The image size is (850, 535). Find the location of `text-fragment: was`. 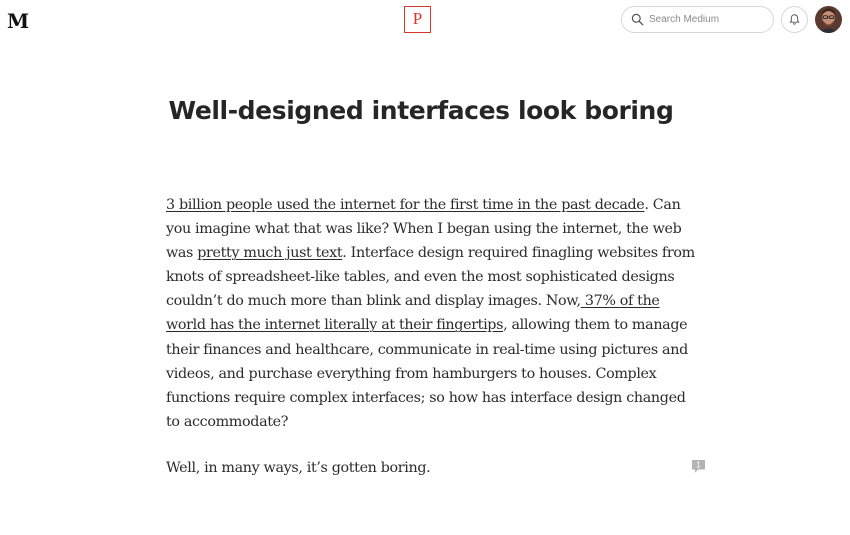

text-fragment: was is located at coordinates (182, 253).